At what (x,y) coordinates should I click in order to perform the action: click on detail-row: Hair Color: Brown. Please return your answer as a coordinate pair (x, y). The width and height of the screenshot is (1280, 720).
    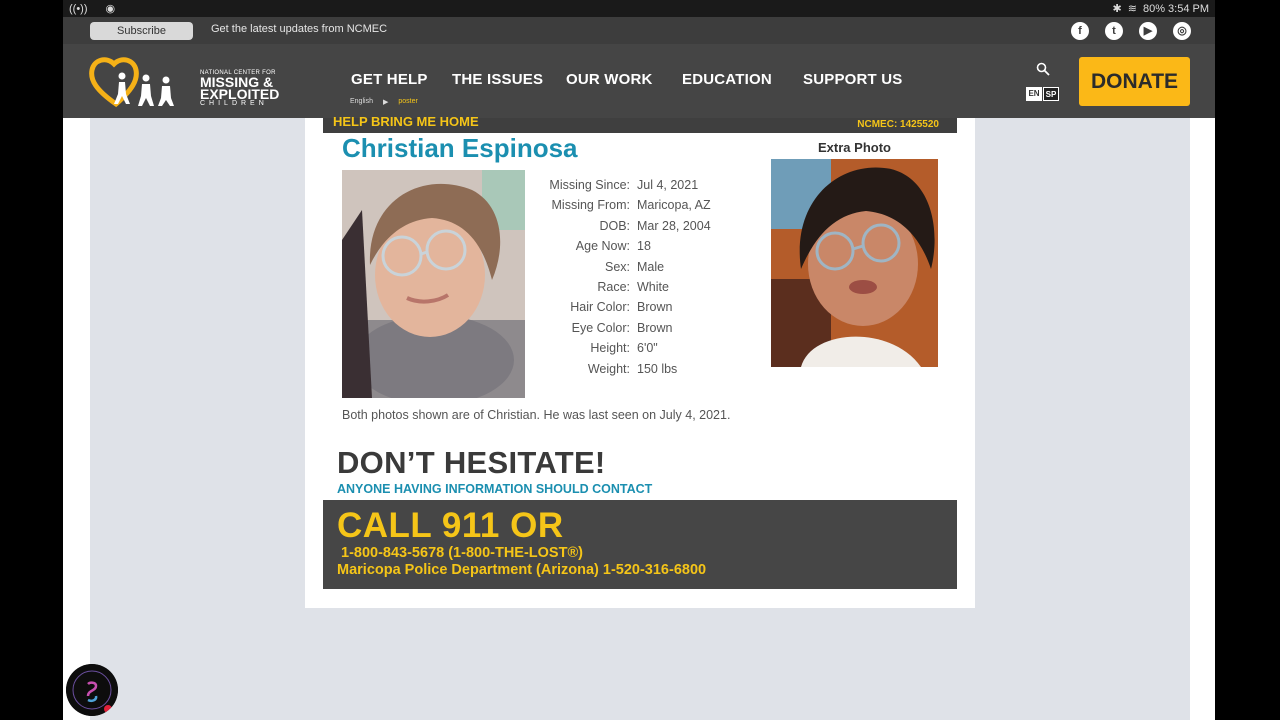
    Looking at the image, I should click on (621, 307).